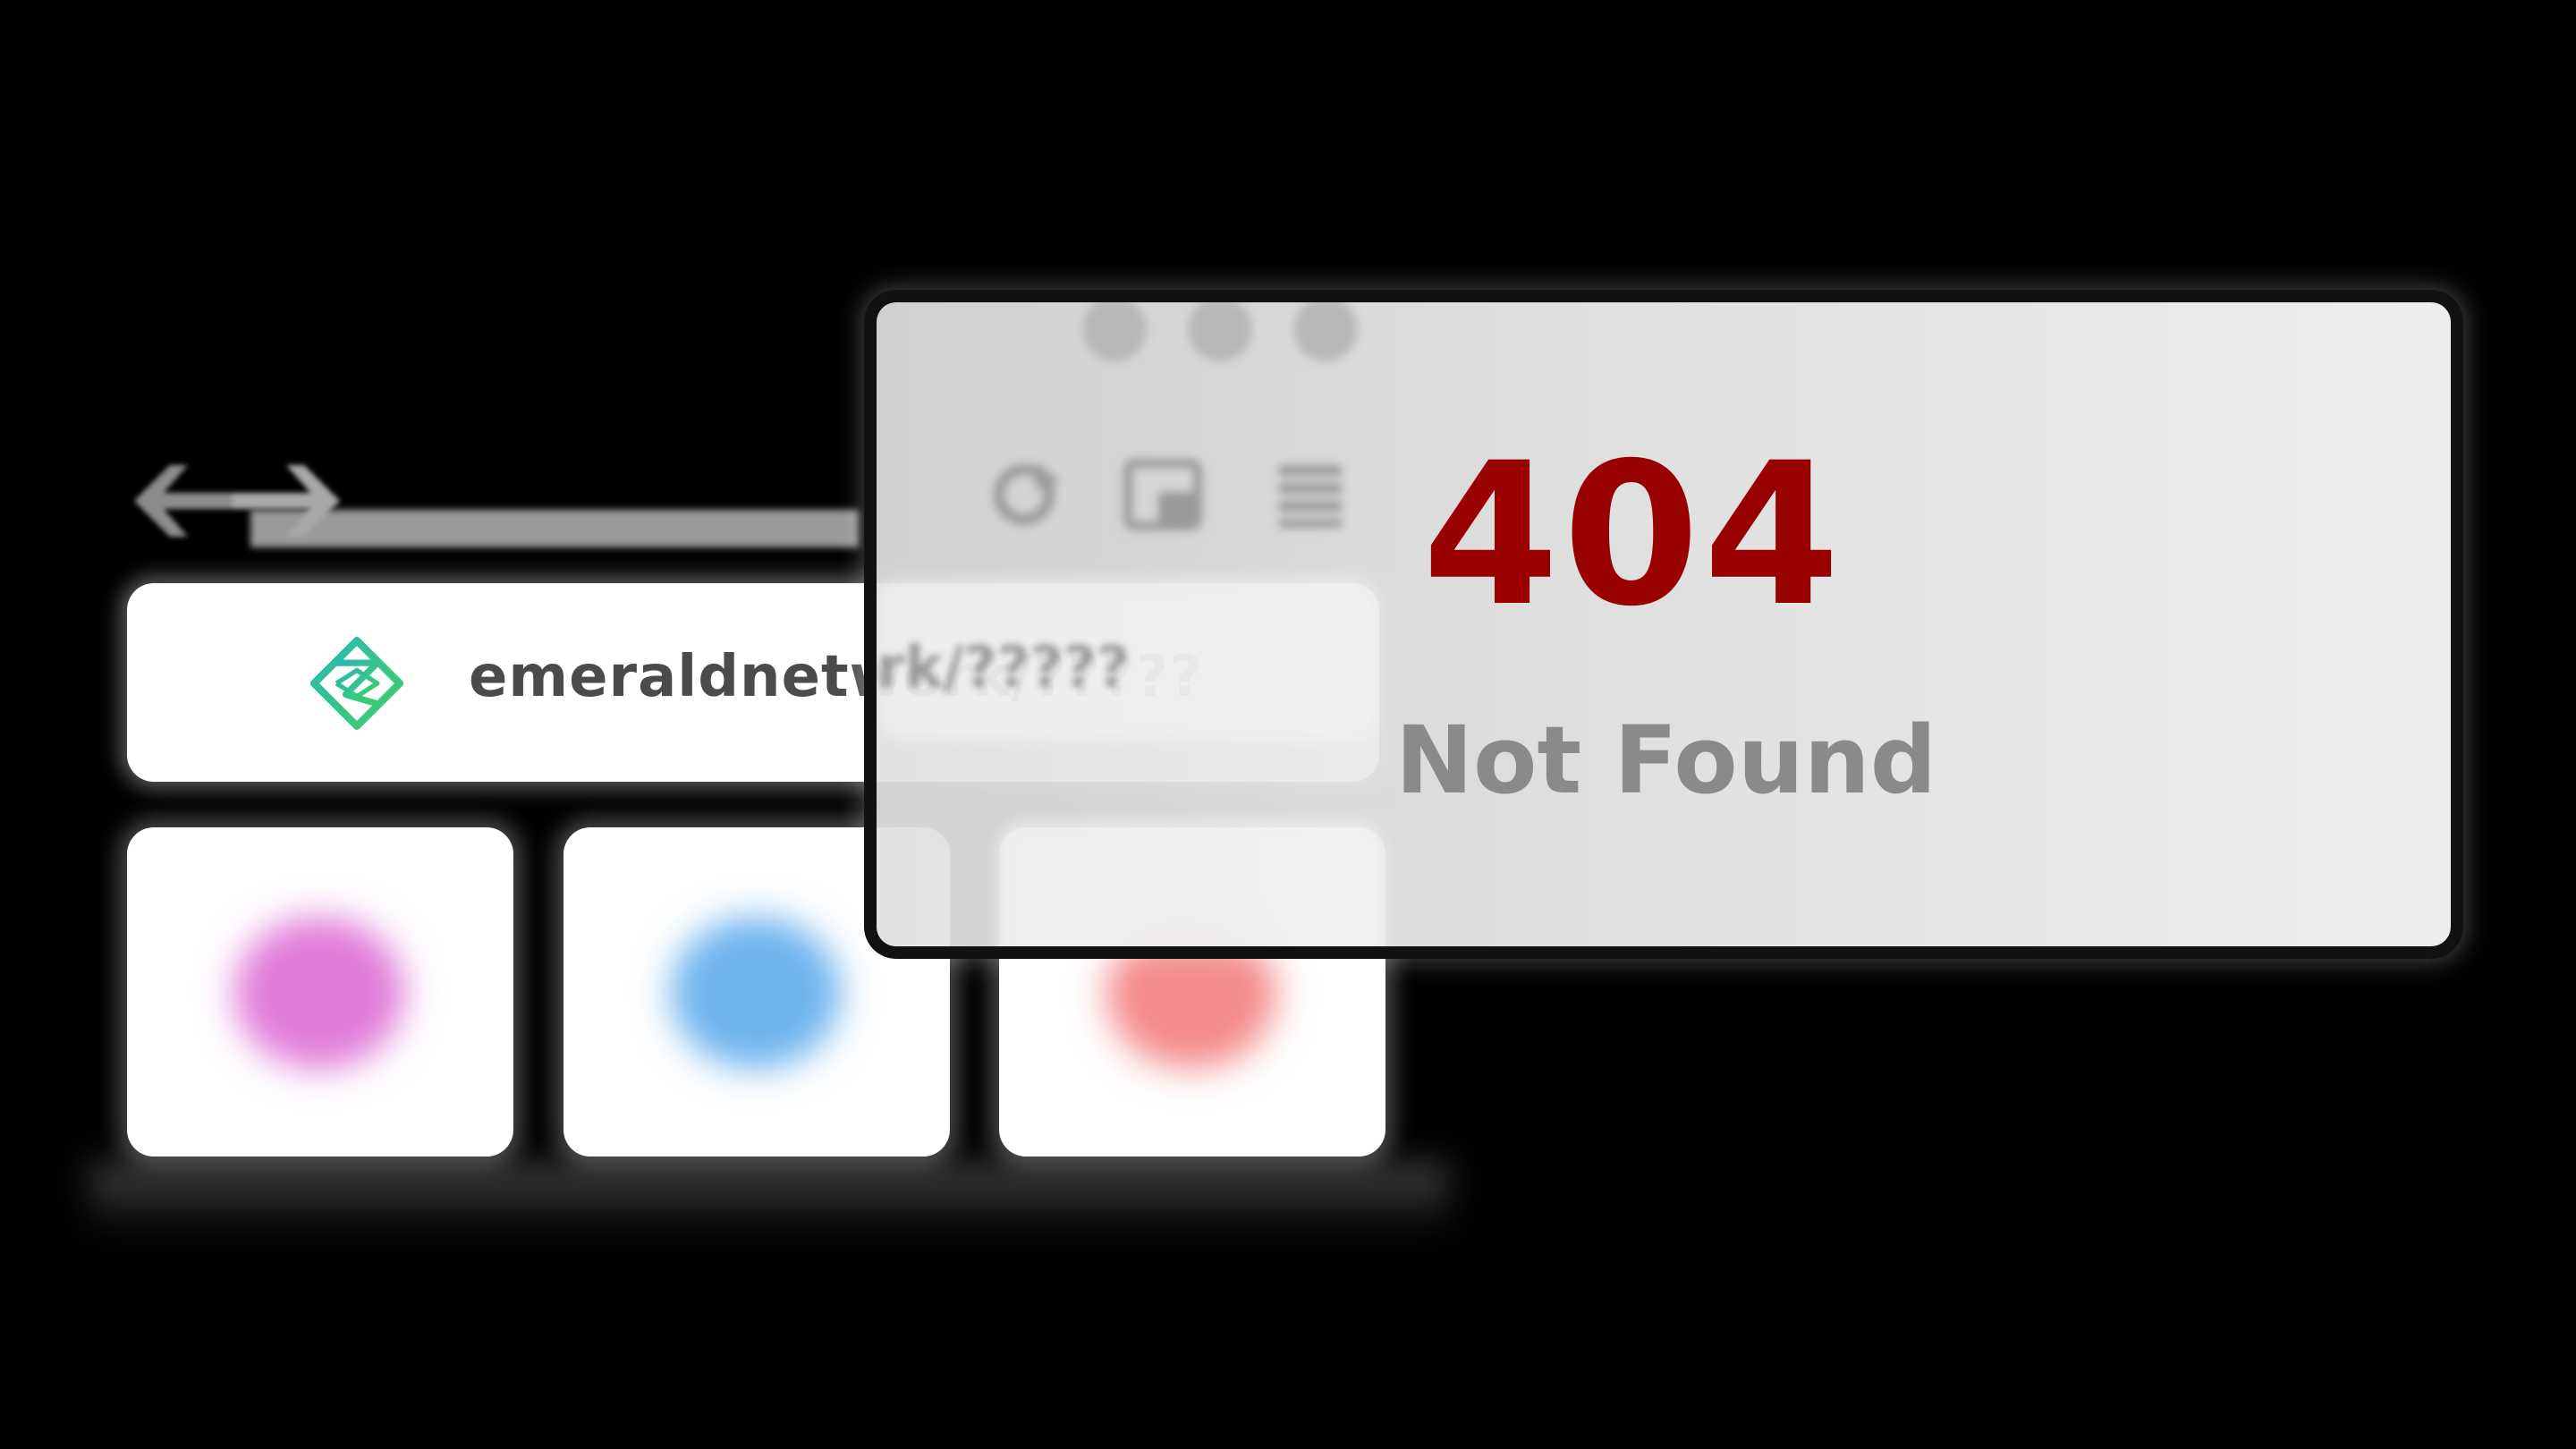 The width and height of the screenshot is (2576, 1449). I want to click on ghost-tile, so click(1189, 883).